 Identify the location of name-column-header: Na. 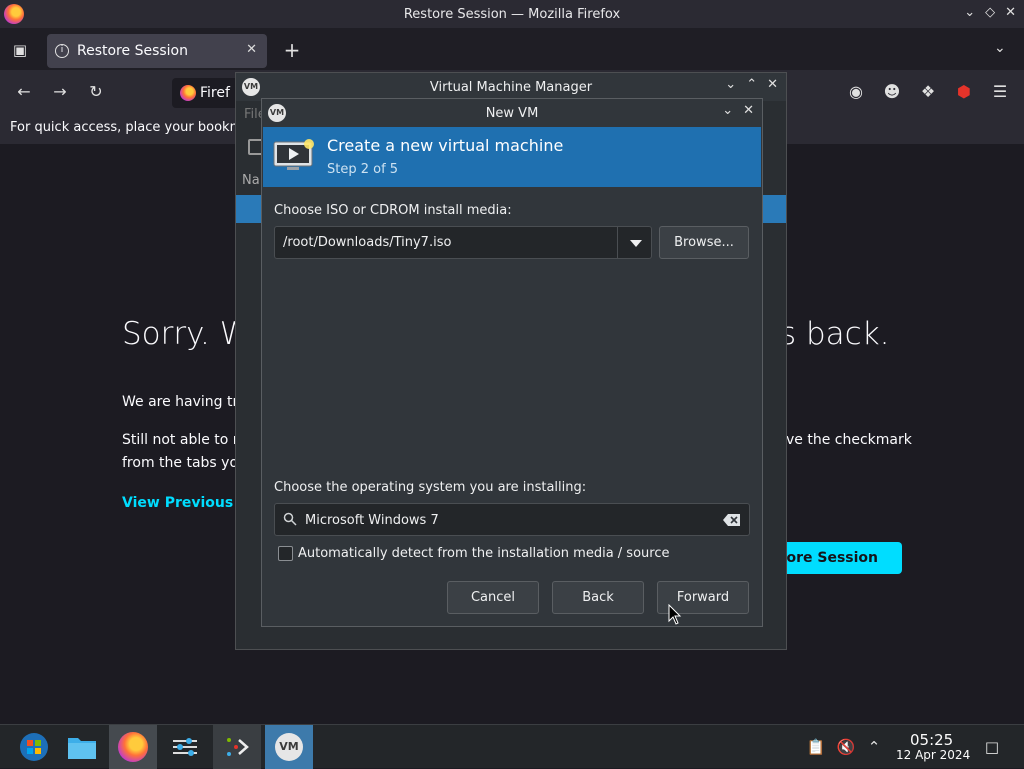
(251, 180).